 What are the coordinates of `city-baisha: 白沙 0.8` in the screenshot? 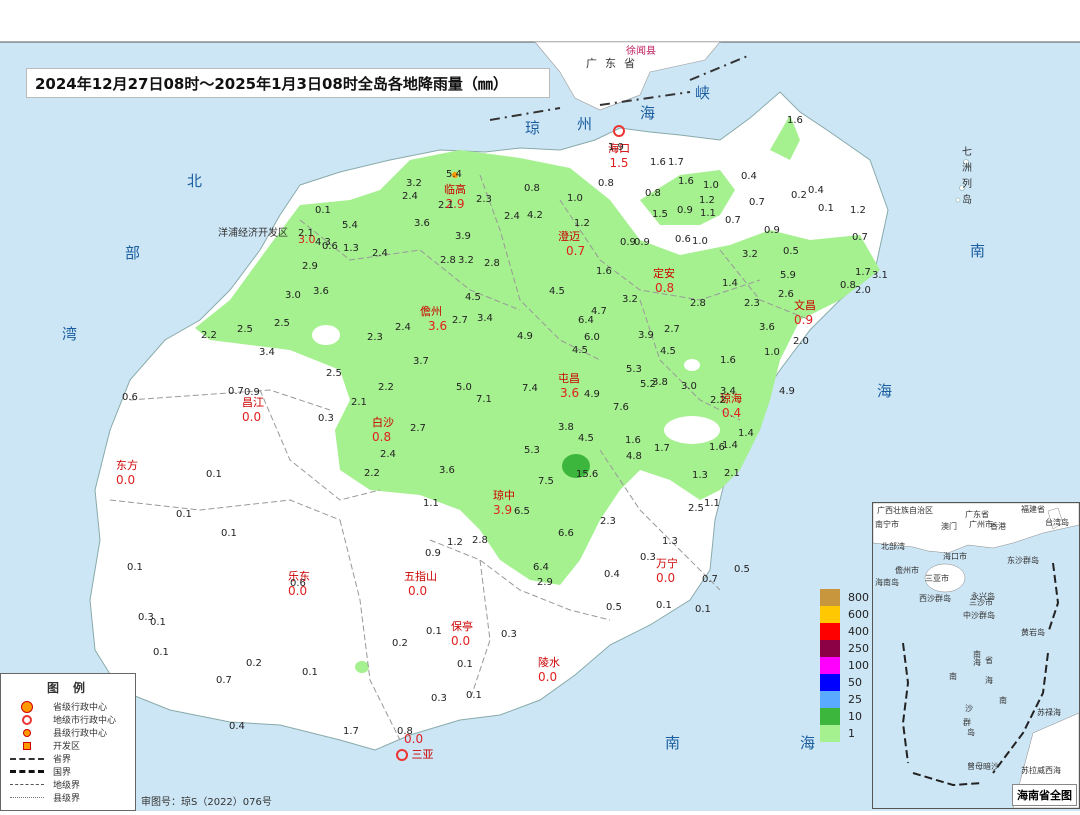 It's located at (383, 429).